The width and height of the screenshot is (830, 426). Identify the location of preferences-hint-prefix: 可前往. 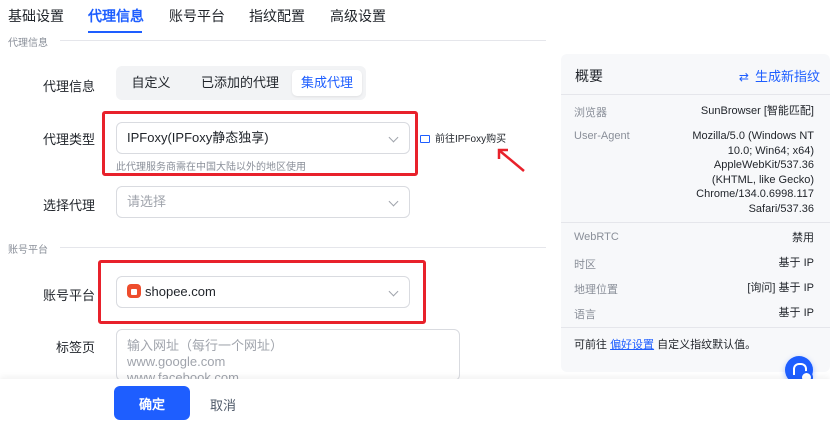
(590, 345).